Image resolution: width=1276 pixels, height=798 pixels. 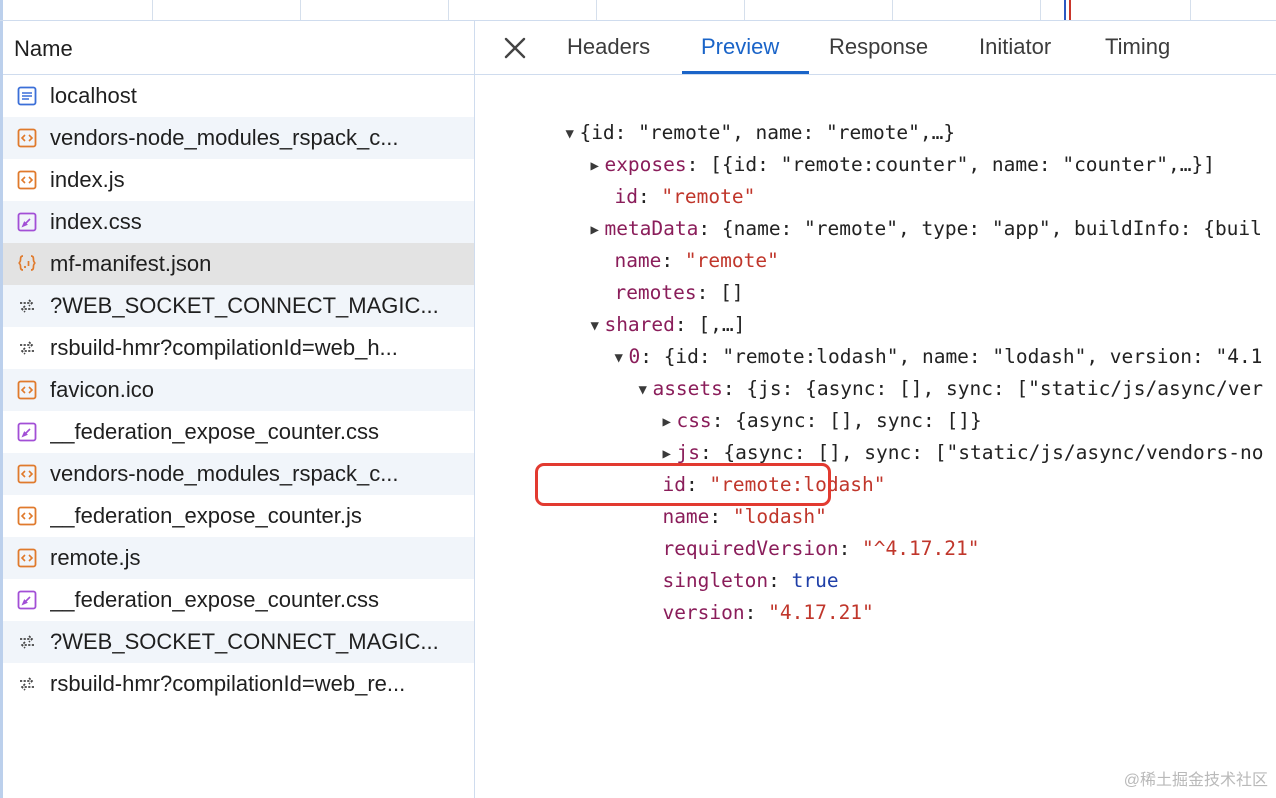 I want to click on tab-headers: Headers, so click(x=608, y=47).